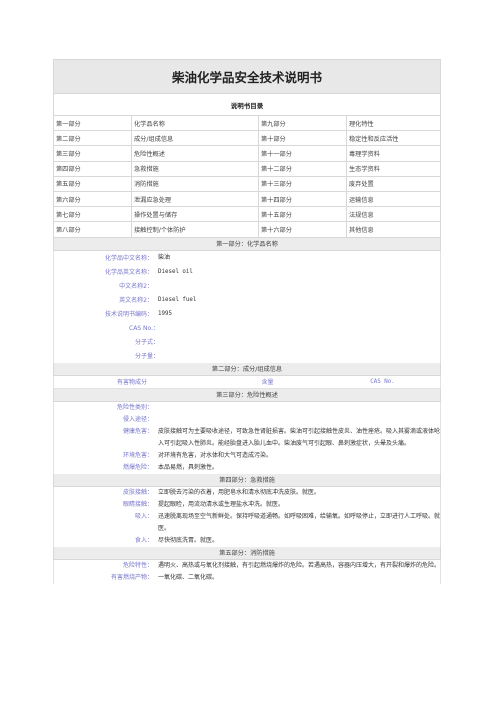 The image size is (496, 702). I want to click on toc-part-number: 第十一部分, so click(302, 153).